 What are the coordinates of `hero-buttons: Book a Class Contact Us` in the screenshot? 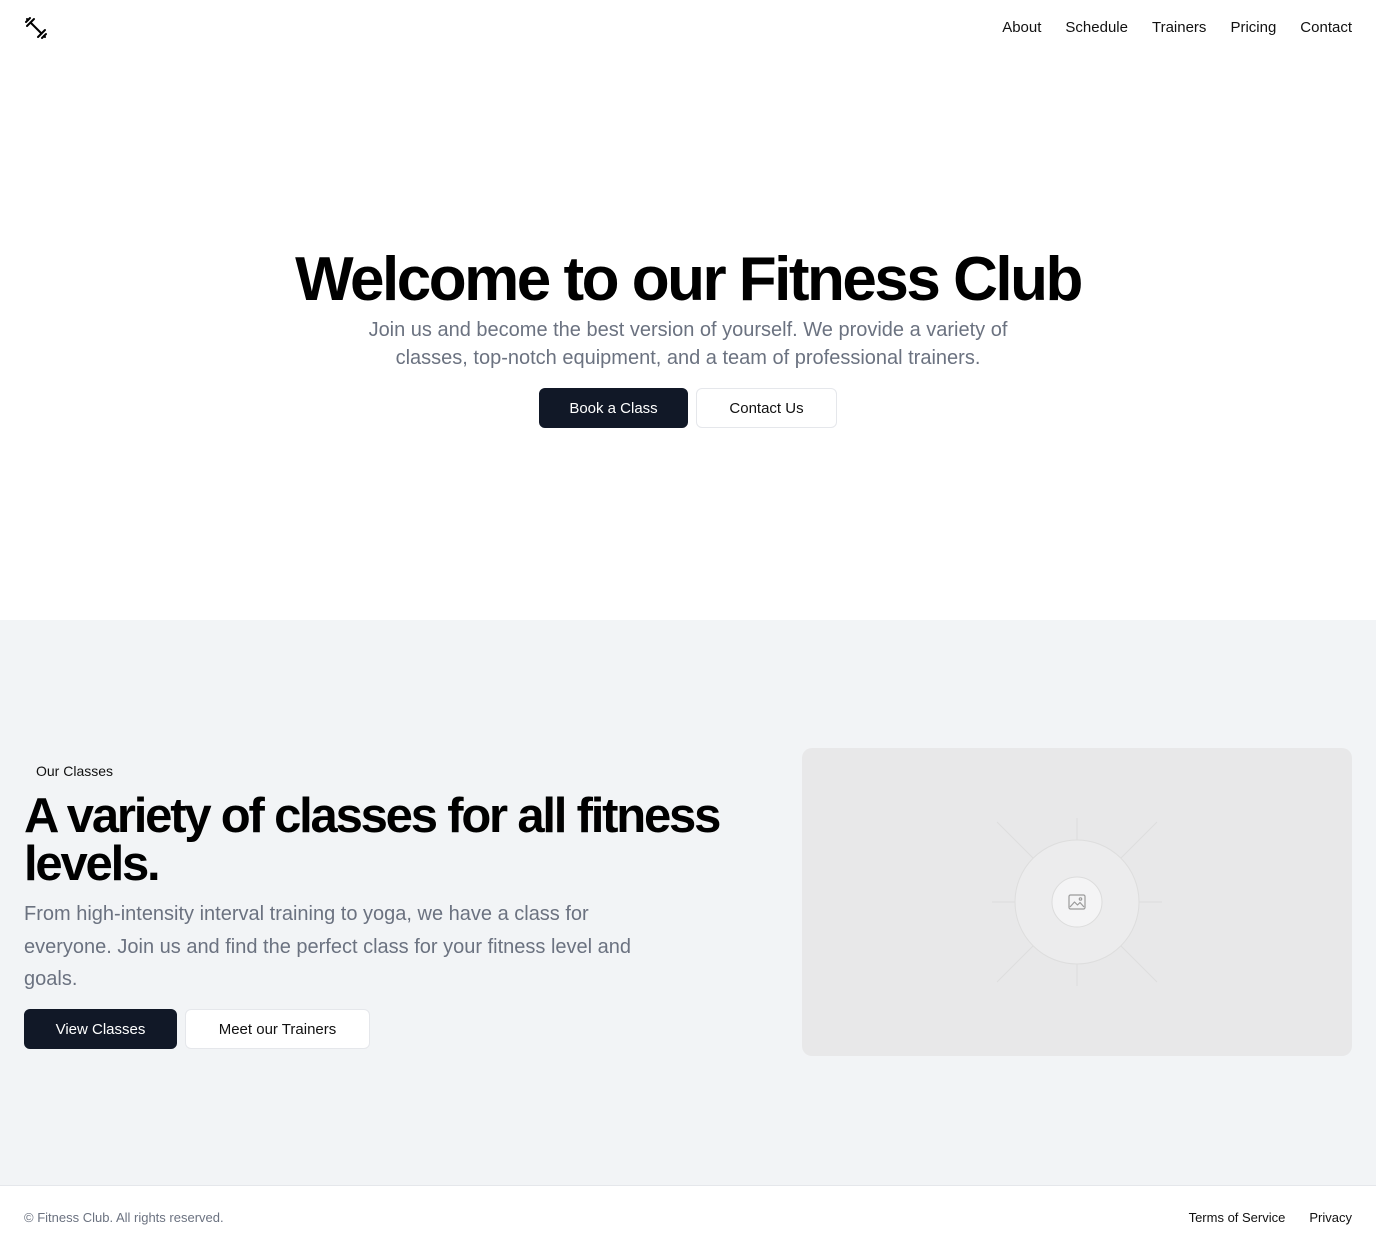 It's located at (688, 408).